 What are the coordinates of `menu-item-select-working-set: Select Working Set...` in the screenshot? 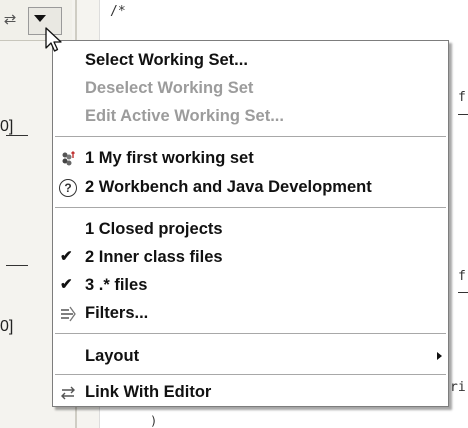 It's located at (250, 60).